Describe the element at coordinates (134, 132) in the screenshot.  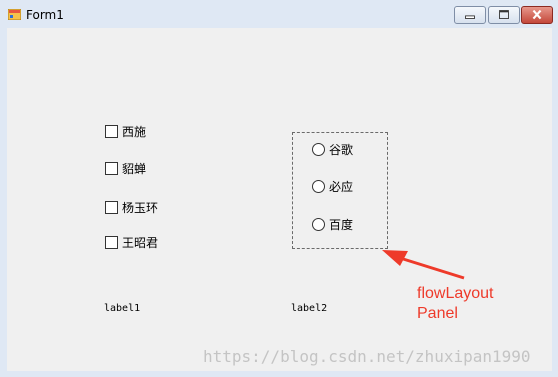
I see `checkbox-label: 西施` at that location.